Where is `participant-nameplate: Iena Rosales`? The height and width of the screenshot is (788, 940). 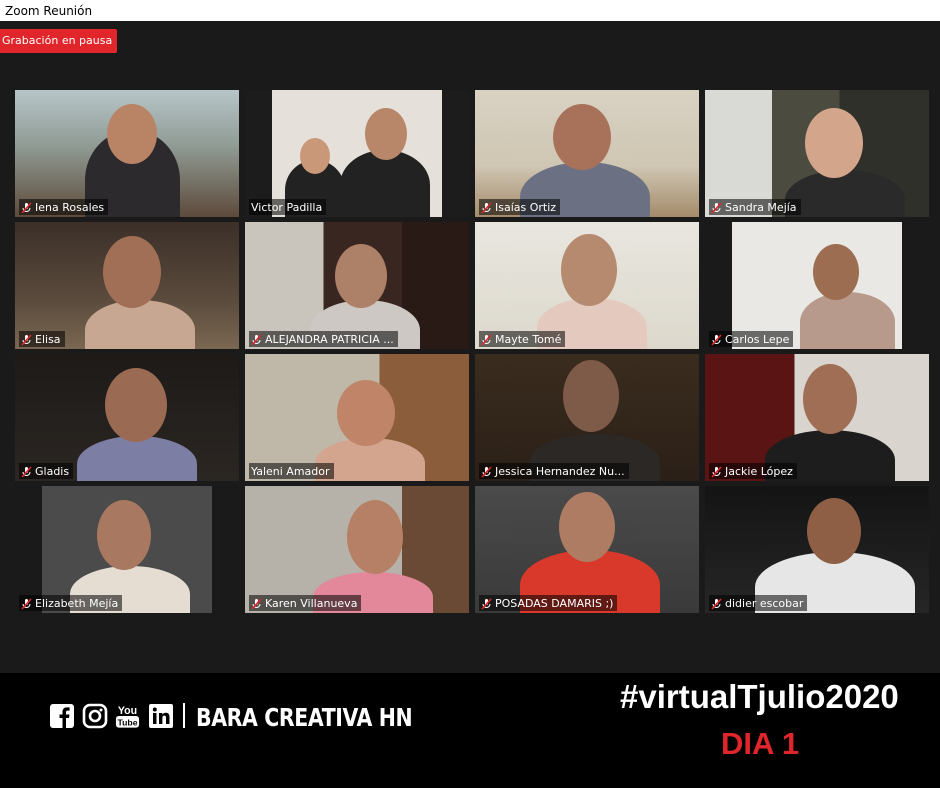 participant-nameplate: Iena Rosales is located at coordinates (64, 207).